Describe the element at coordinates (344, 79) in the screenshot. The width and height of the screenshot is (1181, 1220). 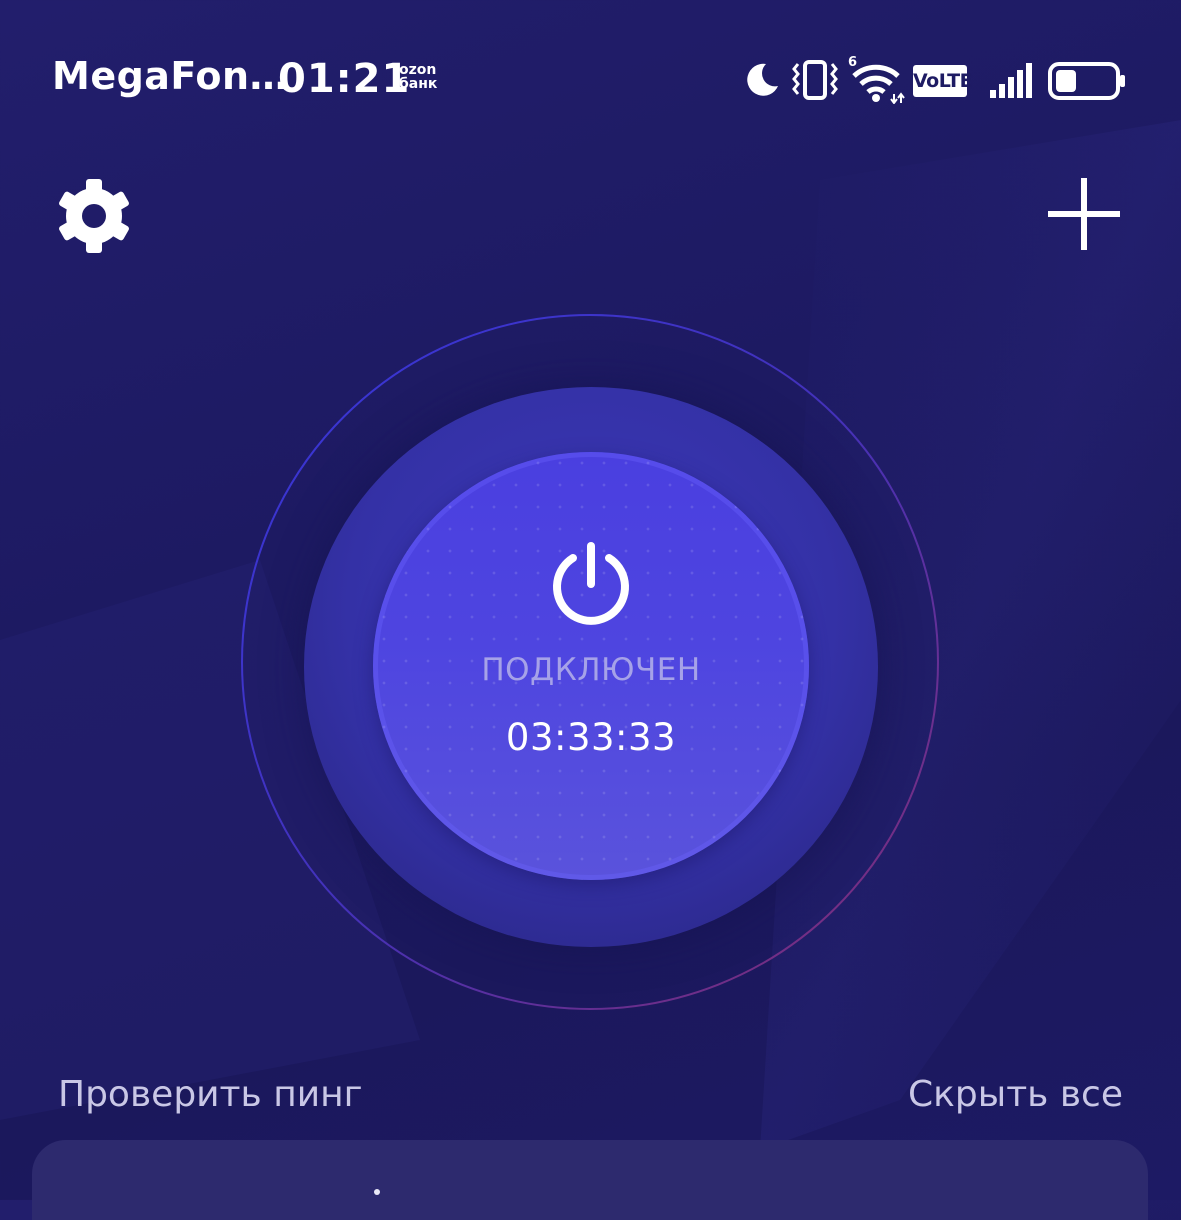
I see `status-time: 01:21` at that location.